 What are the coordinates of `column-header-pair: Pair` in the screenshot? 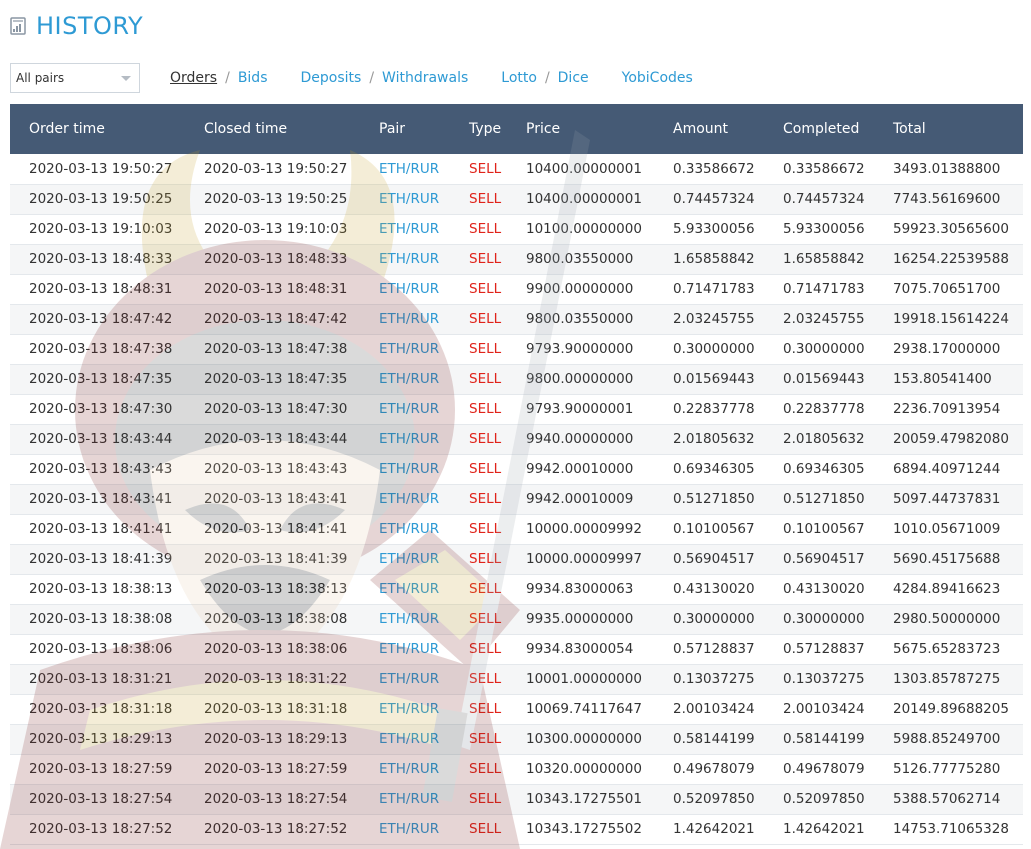 It's located at (392, 129).